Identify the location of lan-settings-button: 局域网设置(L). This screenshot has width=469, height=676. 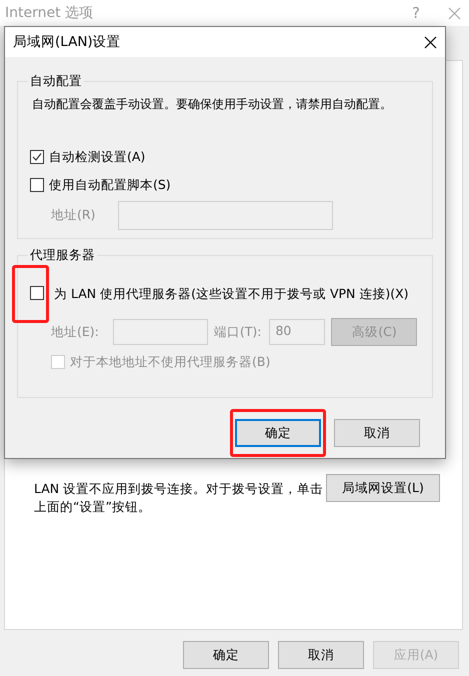
(383, 488).